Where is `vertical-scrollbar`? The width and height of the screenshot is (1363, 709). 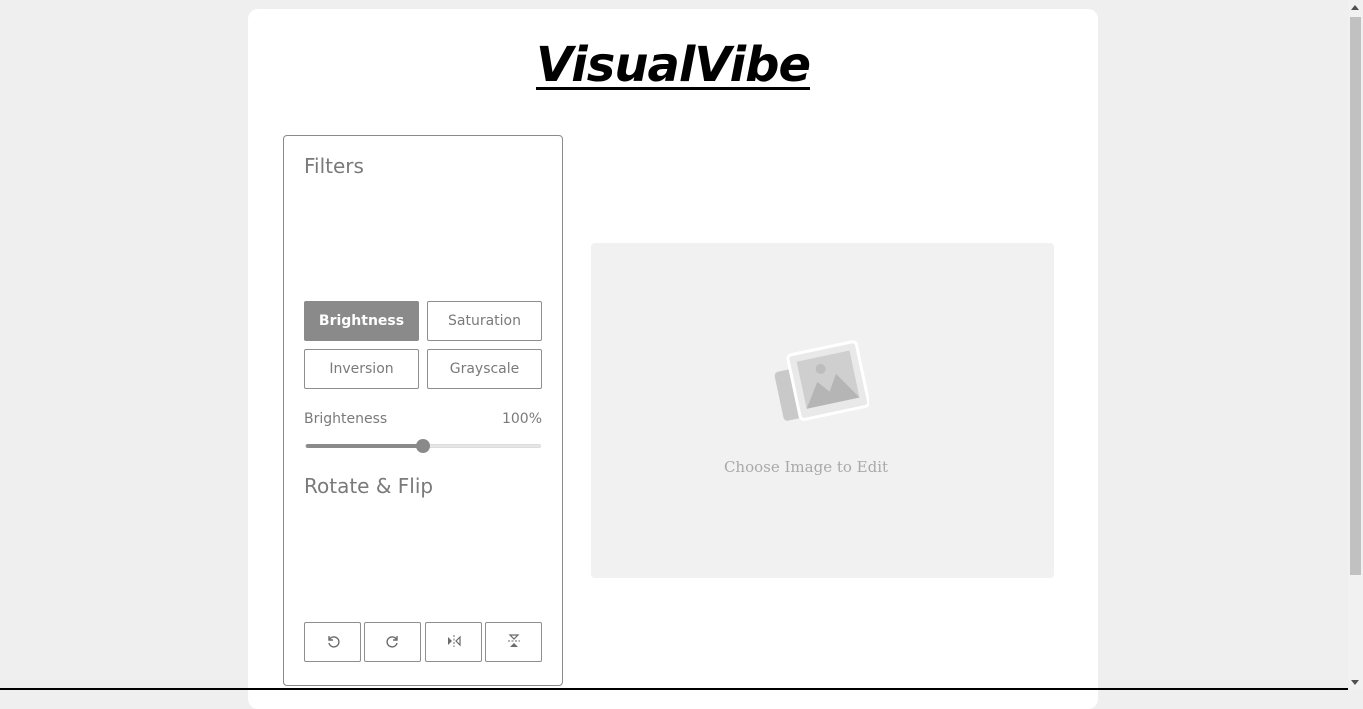 vertical-scrollbar is located at coordinates (1355, 345).